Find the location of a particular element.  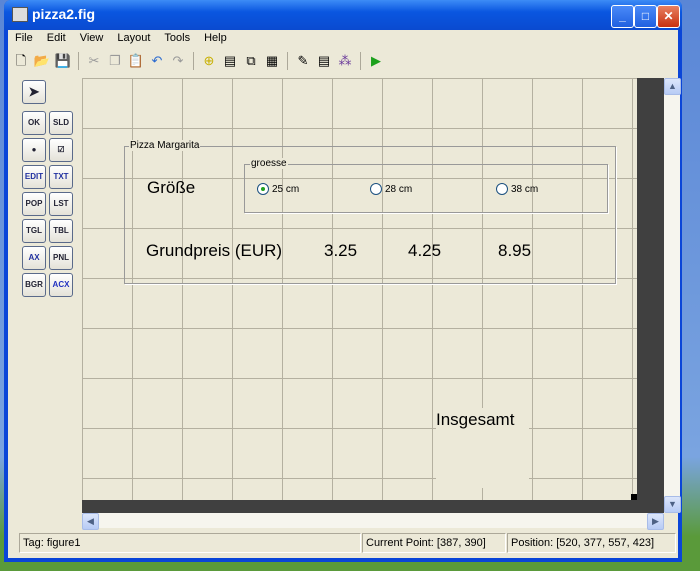

select-arrow-icon: ➤ is located at coordinates (34, 92).